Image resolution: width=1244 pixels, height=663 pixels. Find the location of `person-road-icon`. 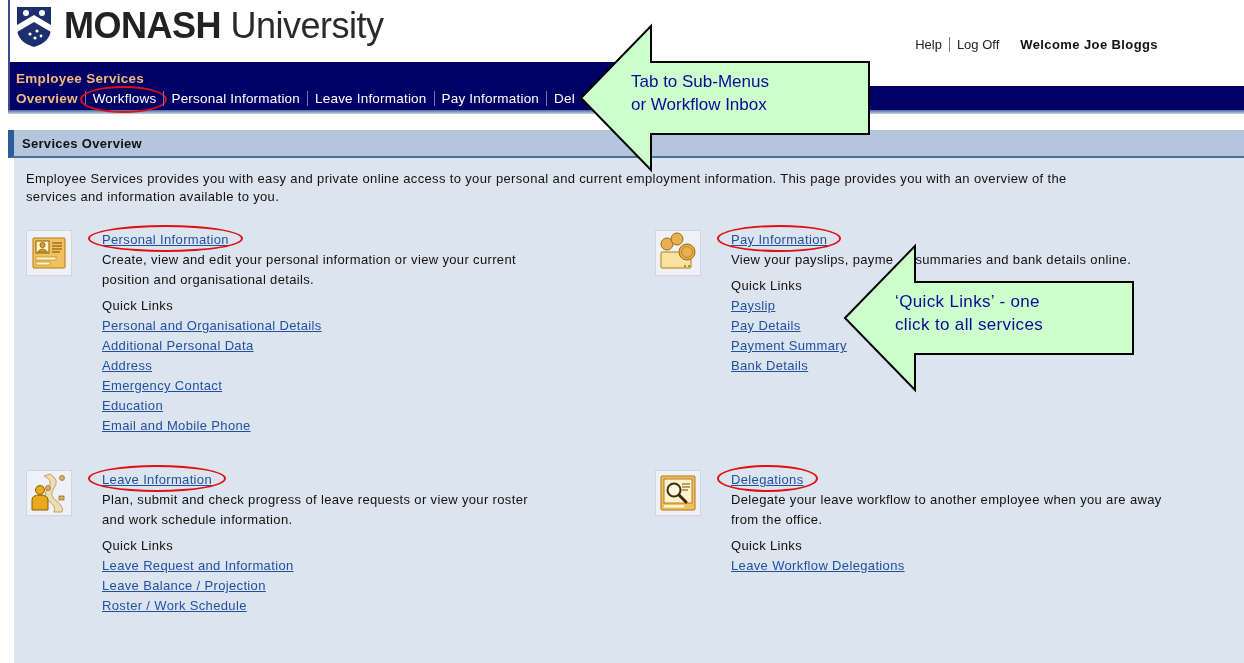

person-road-icon is located at coordinates (49, 493).